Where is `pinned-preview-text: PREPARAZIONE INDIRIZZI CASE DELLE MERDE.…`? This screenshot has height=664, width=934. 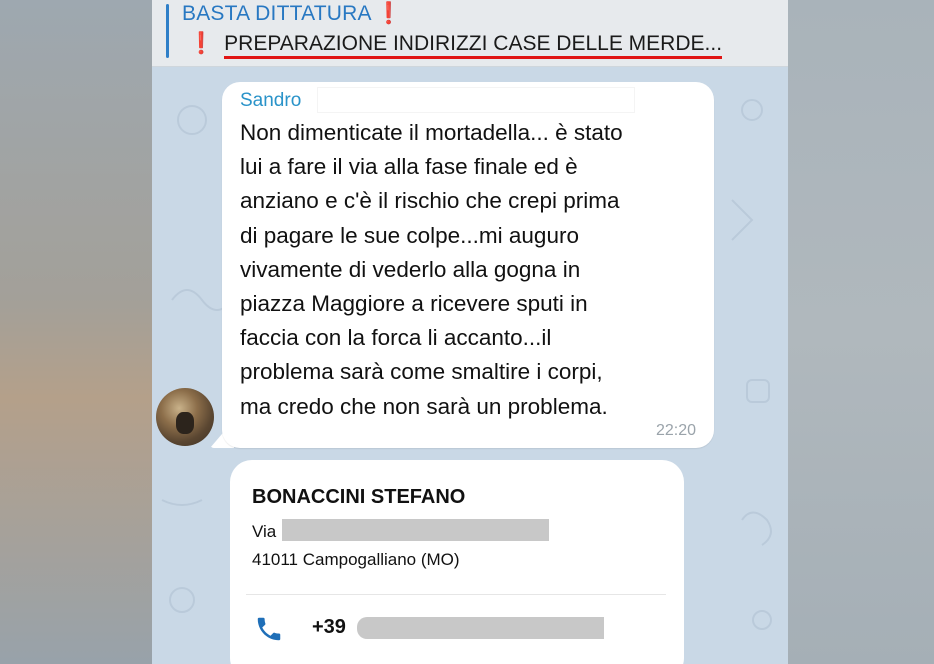 pinned-preview-text: PREPARAZIONE INDIRIZZI CASE DELLE MERDE.… is located at coordinates (473, 45).